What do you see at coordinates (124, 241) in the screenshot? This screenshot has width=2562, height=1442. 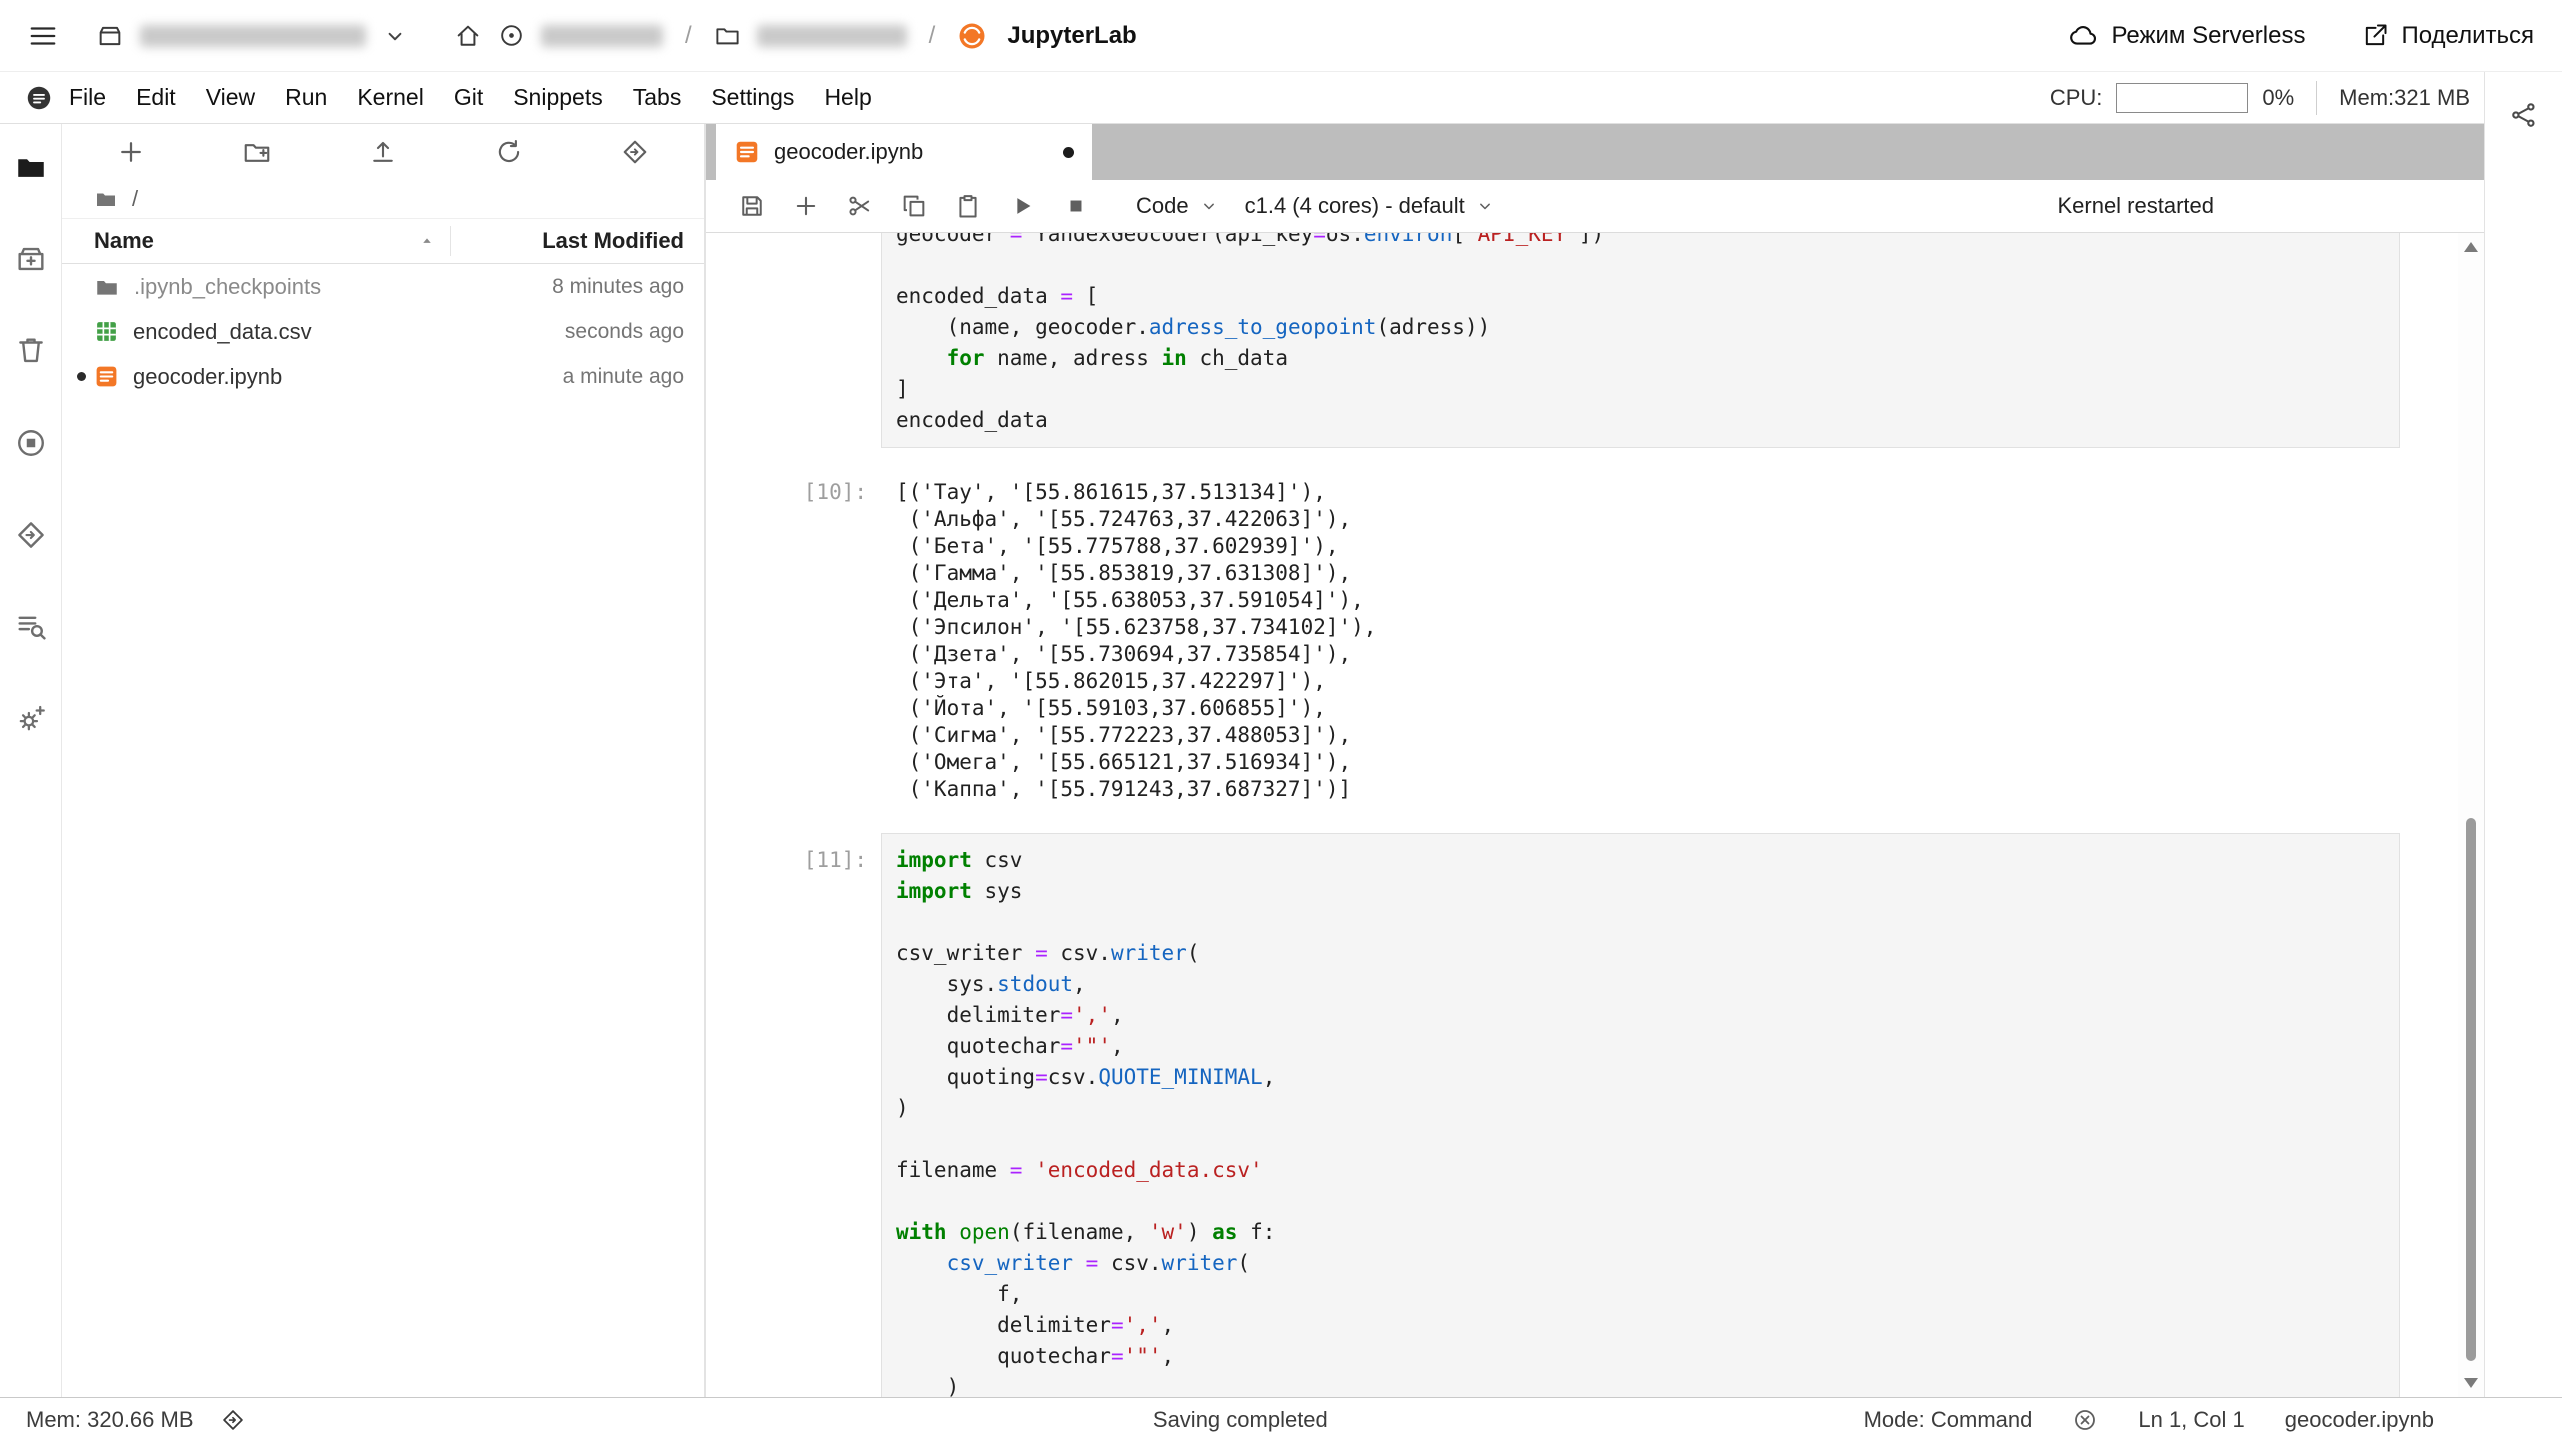 I see `column-name: Name` at bounding box center [124, 241].